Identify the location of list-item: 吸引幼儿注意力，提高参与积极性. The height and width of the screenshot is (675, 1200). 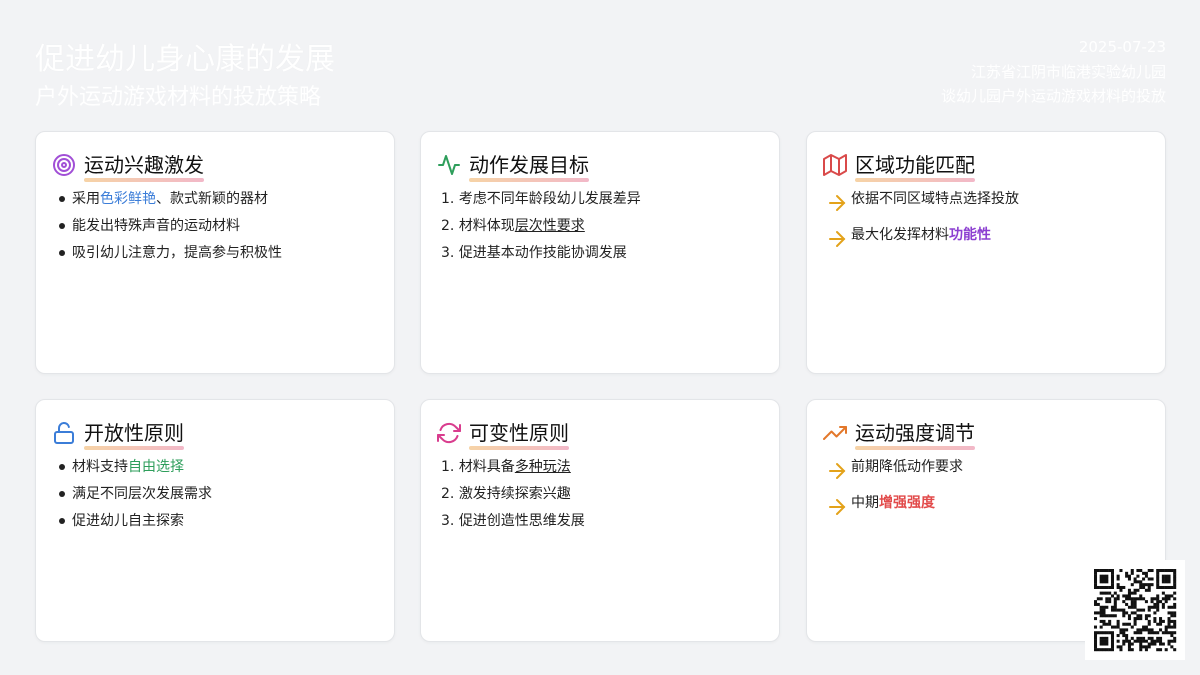
(218, 256).